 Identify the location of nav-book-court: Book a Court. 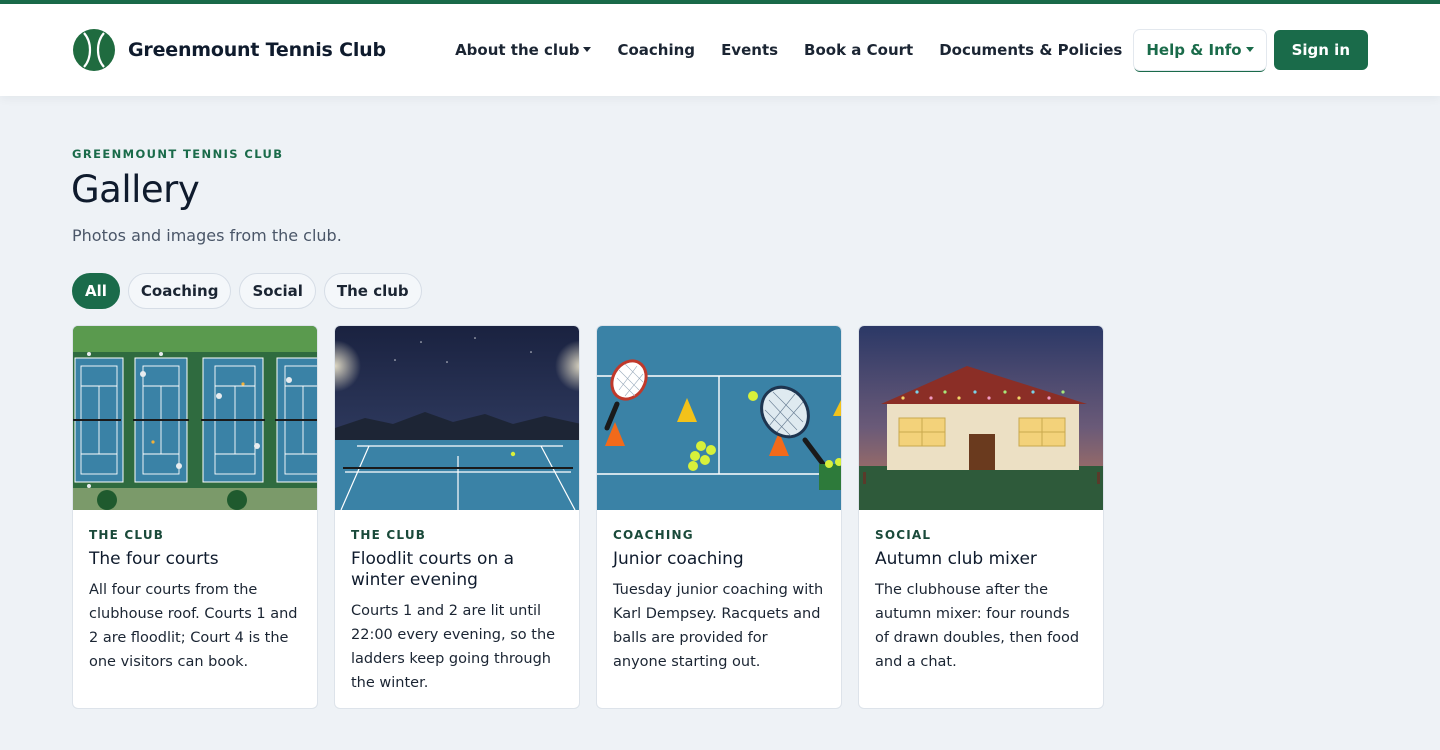
(858, 50).